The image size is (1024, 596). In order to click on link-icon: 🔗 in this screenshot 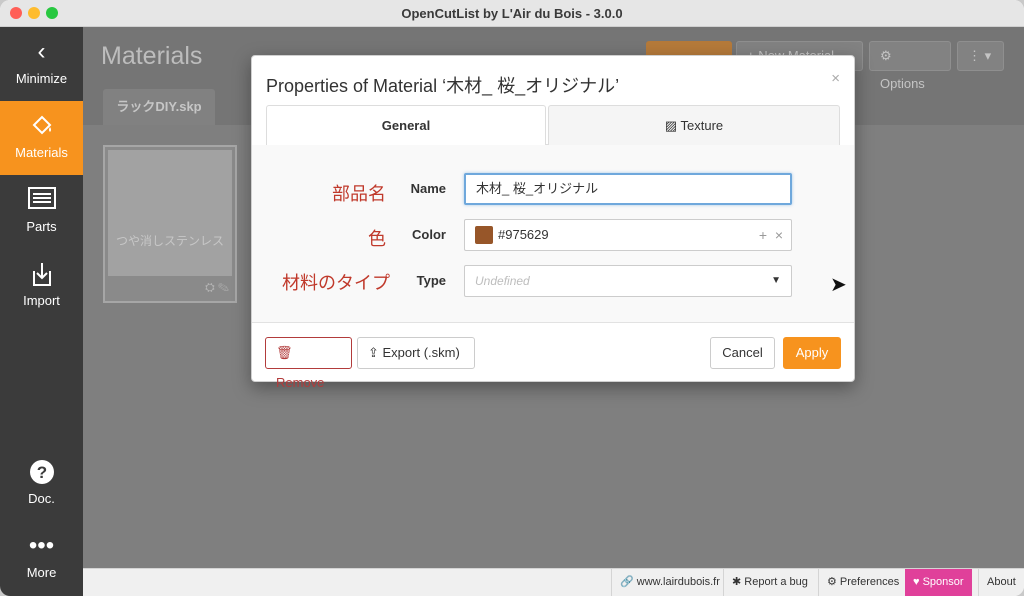, I will do `click(628, 582)`.